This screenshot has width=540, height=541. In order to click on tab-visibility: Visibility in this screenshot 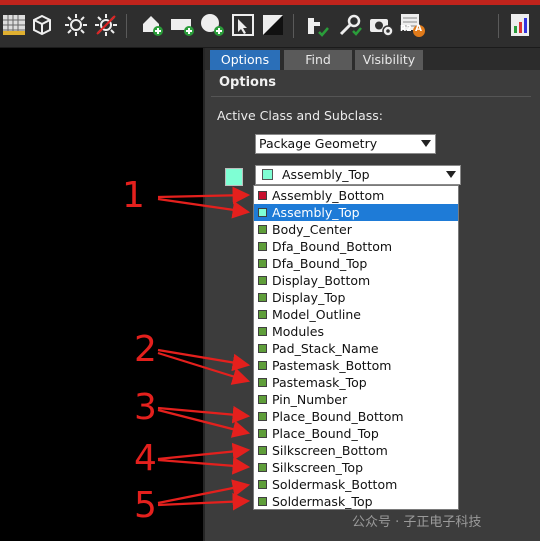, I will do `click(389, 60)`.